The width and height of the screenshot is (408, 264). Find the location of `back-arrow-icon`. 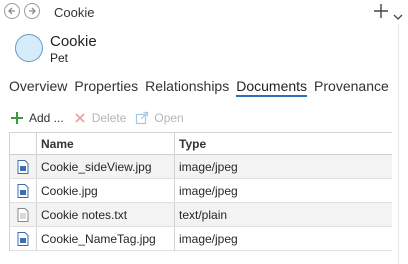

back-arrow-icon is located at coordinates (11, 11).